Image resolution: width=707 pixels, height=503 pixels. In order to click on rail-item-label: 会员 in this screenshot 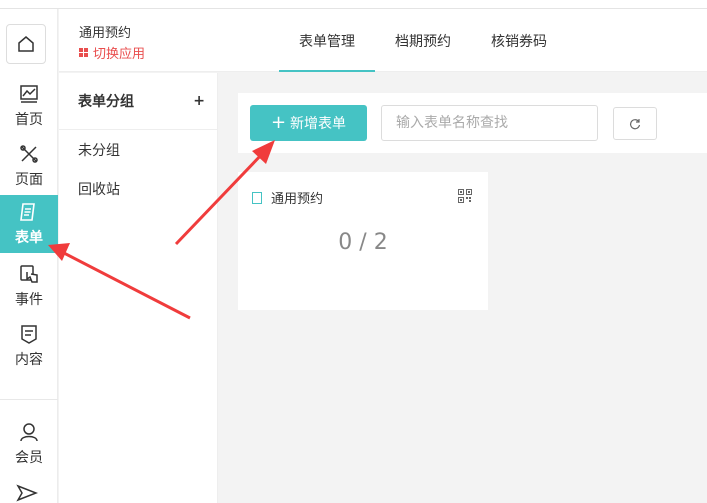, I will do `click(29, 458)`.